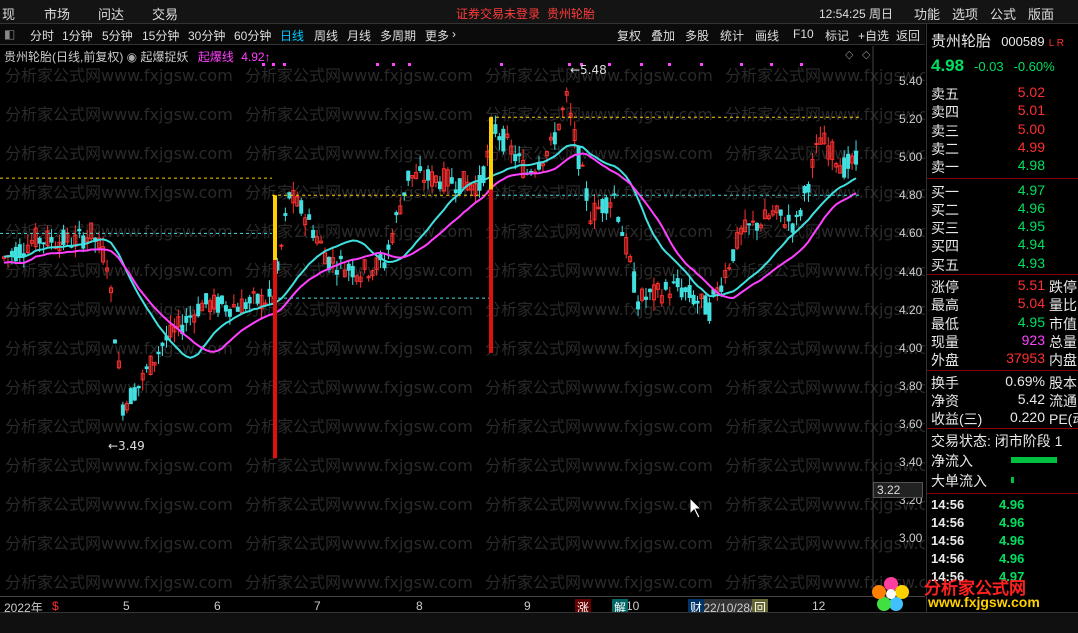  I want to click on period-multi: 多周期, so click(398, 35).